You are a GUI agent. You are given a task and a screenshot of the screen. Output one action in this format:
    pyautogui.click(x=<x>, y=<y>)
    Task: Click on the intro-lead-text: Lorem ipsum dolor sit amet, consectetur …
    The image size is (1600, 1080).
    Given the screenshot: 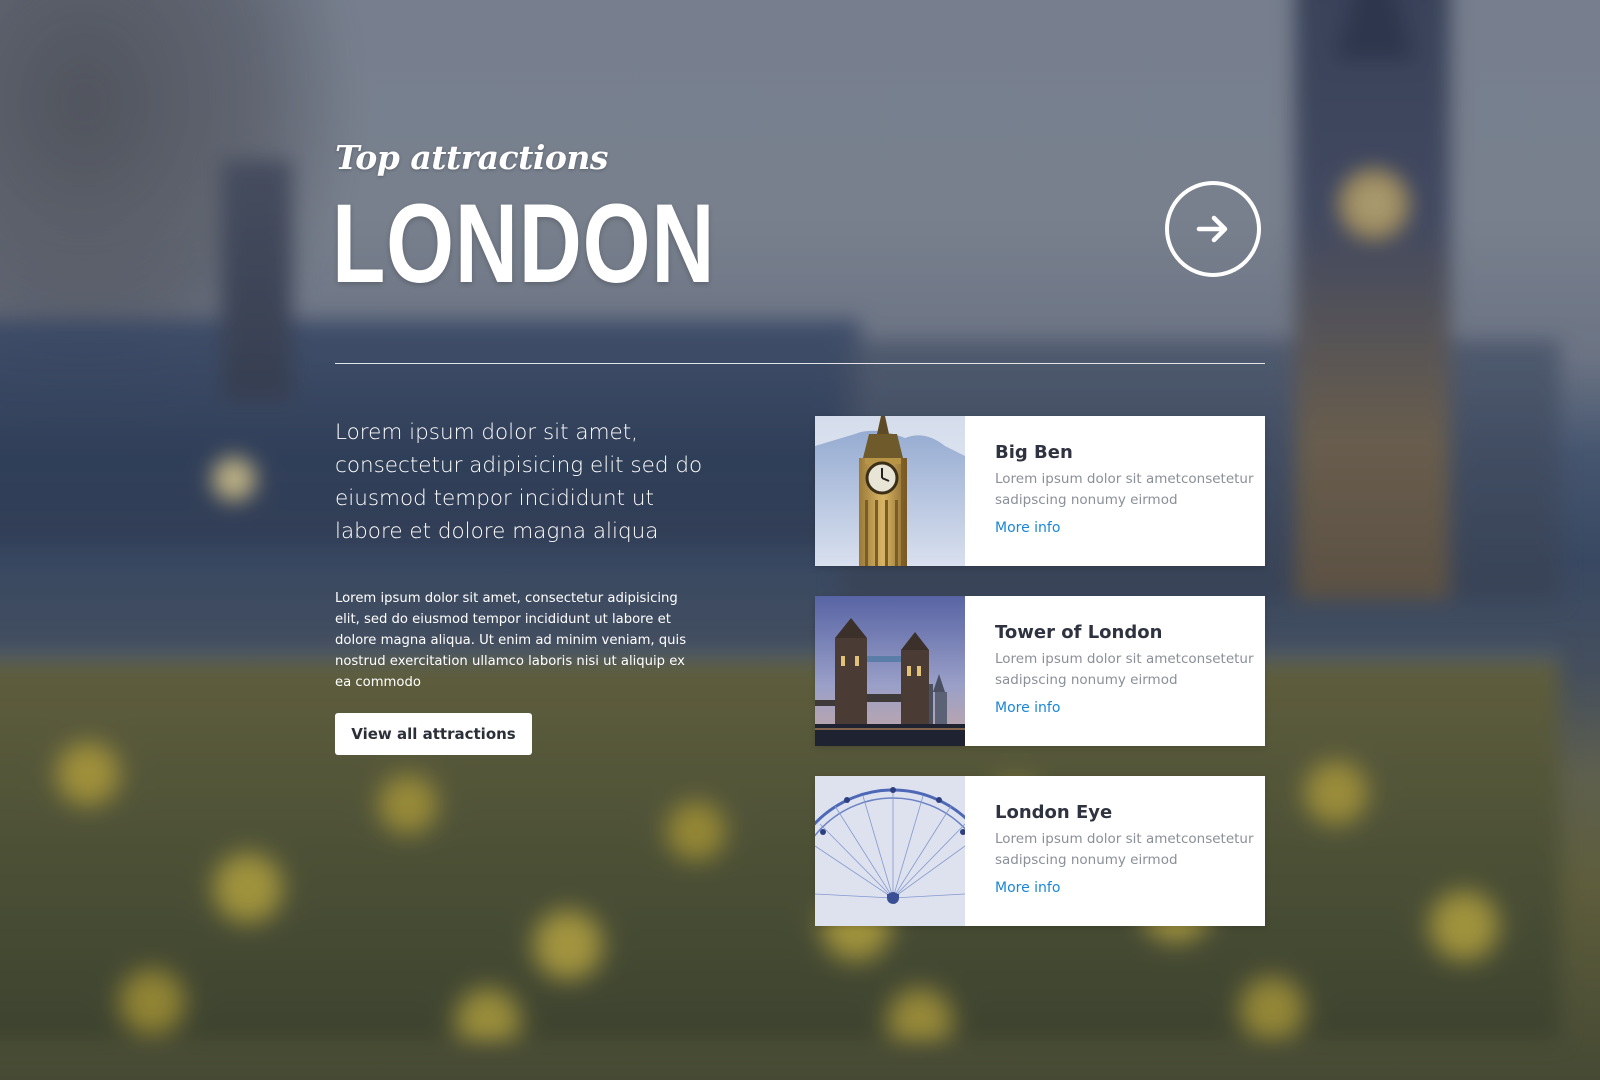 What is the action you would take?
    pyautogui.click(x=519, y=482)
    